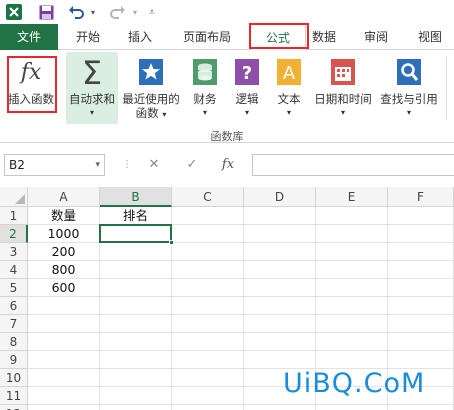  What do you see at coordinates (97, 165) in the screenshot?
I see `name-box-dropdown-icon: ▾` at bounding box center [97, 165].